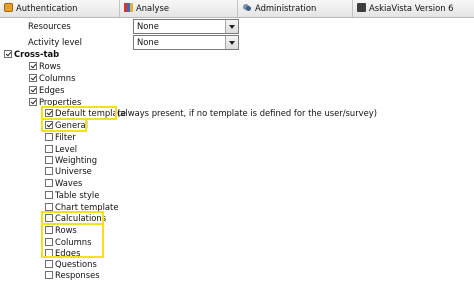 The width and height of the screenshot is (474, 282). I want to click on rows-checkbox, so click(33, 66).